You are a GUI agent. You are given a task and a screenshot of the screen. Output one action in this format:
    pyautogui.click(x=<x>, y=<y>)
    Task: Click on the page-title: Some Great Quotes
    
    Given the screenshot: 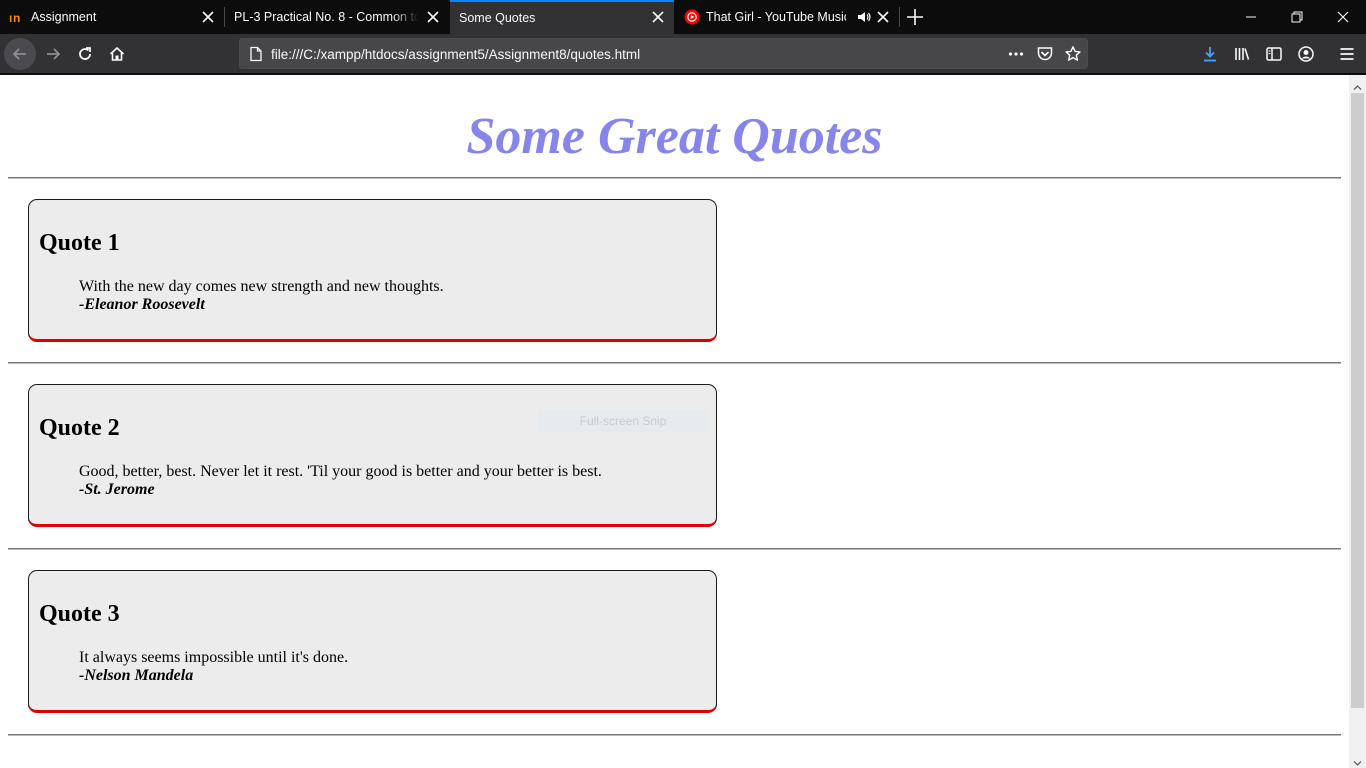 What is the action you would take?
    pyautogui.click(x=674, y=136)
    